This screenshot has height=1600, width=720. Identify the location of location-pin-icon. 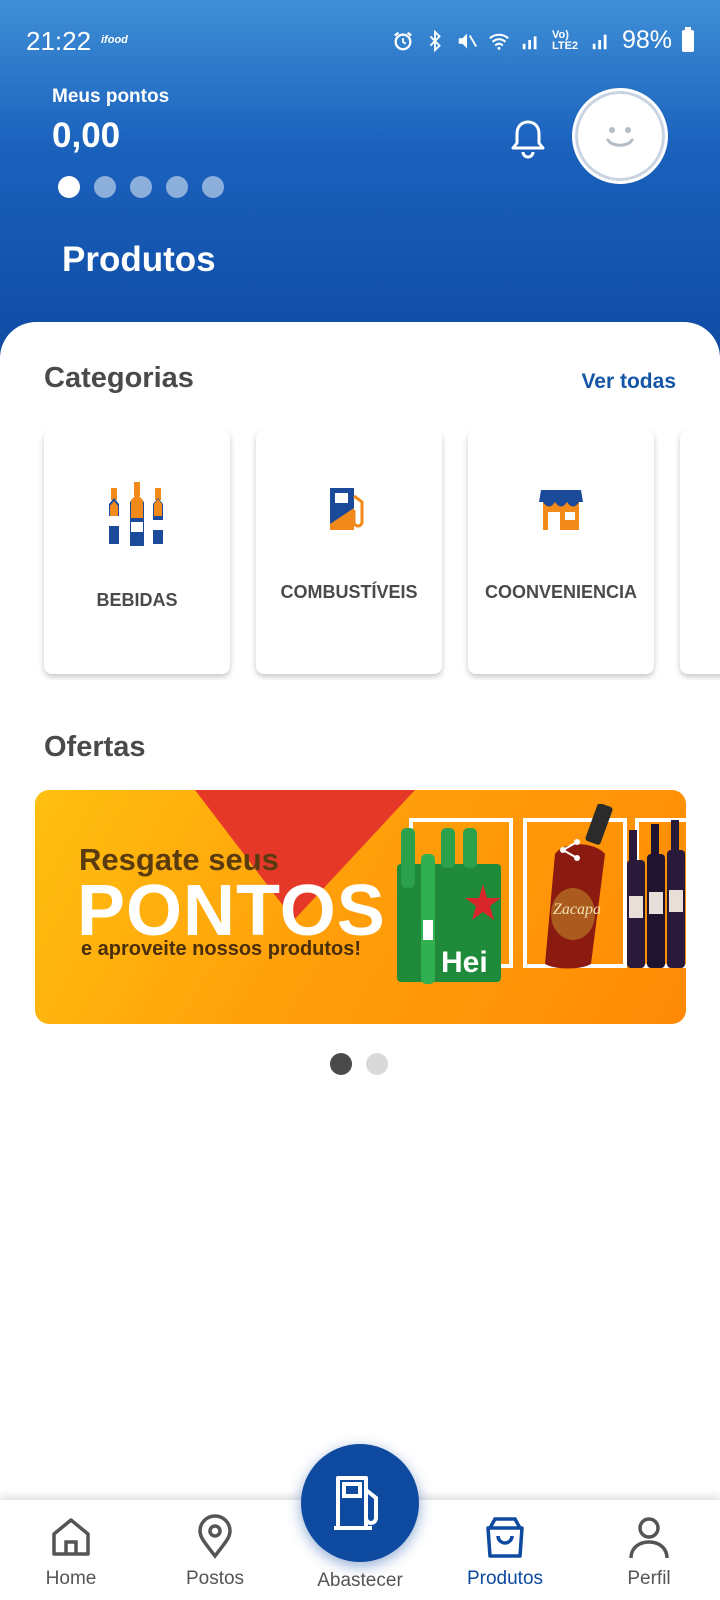
(215, 1536).